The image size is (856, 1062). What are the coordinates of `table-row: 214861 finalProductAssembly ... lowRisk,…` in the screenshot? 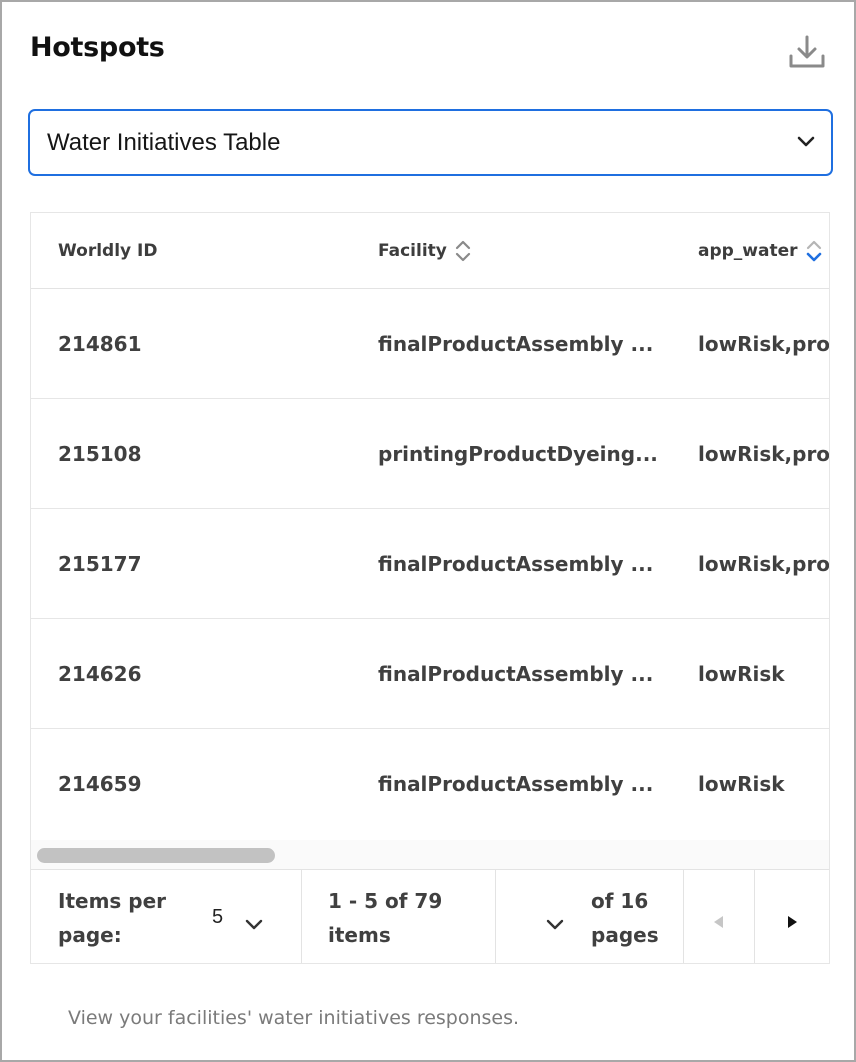 It's located at (430, 344).